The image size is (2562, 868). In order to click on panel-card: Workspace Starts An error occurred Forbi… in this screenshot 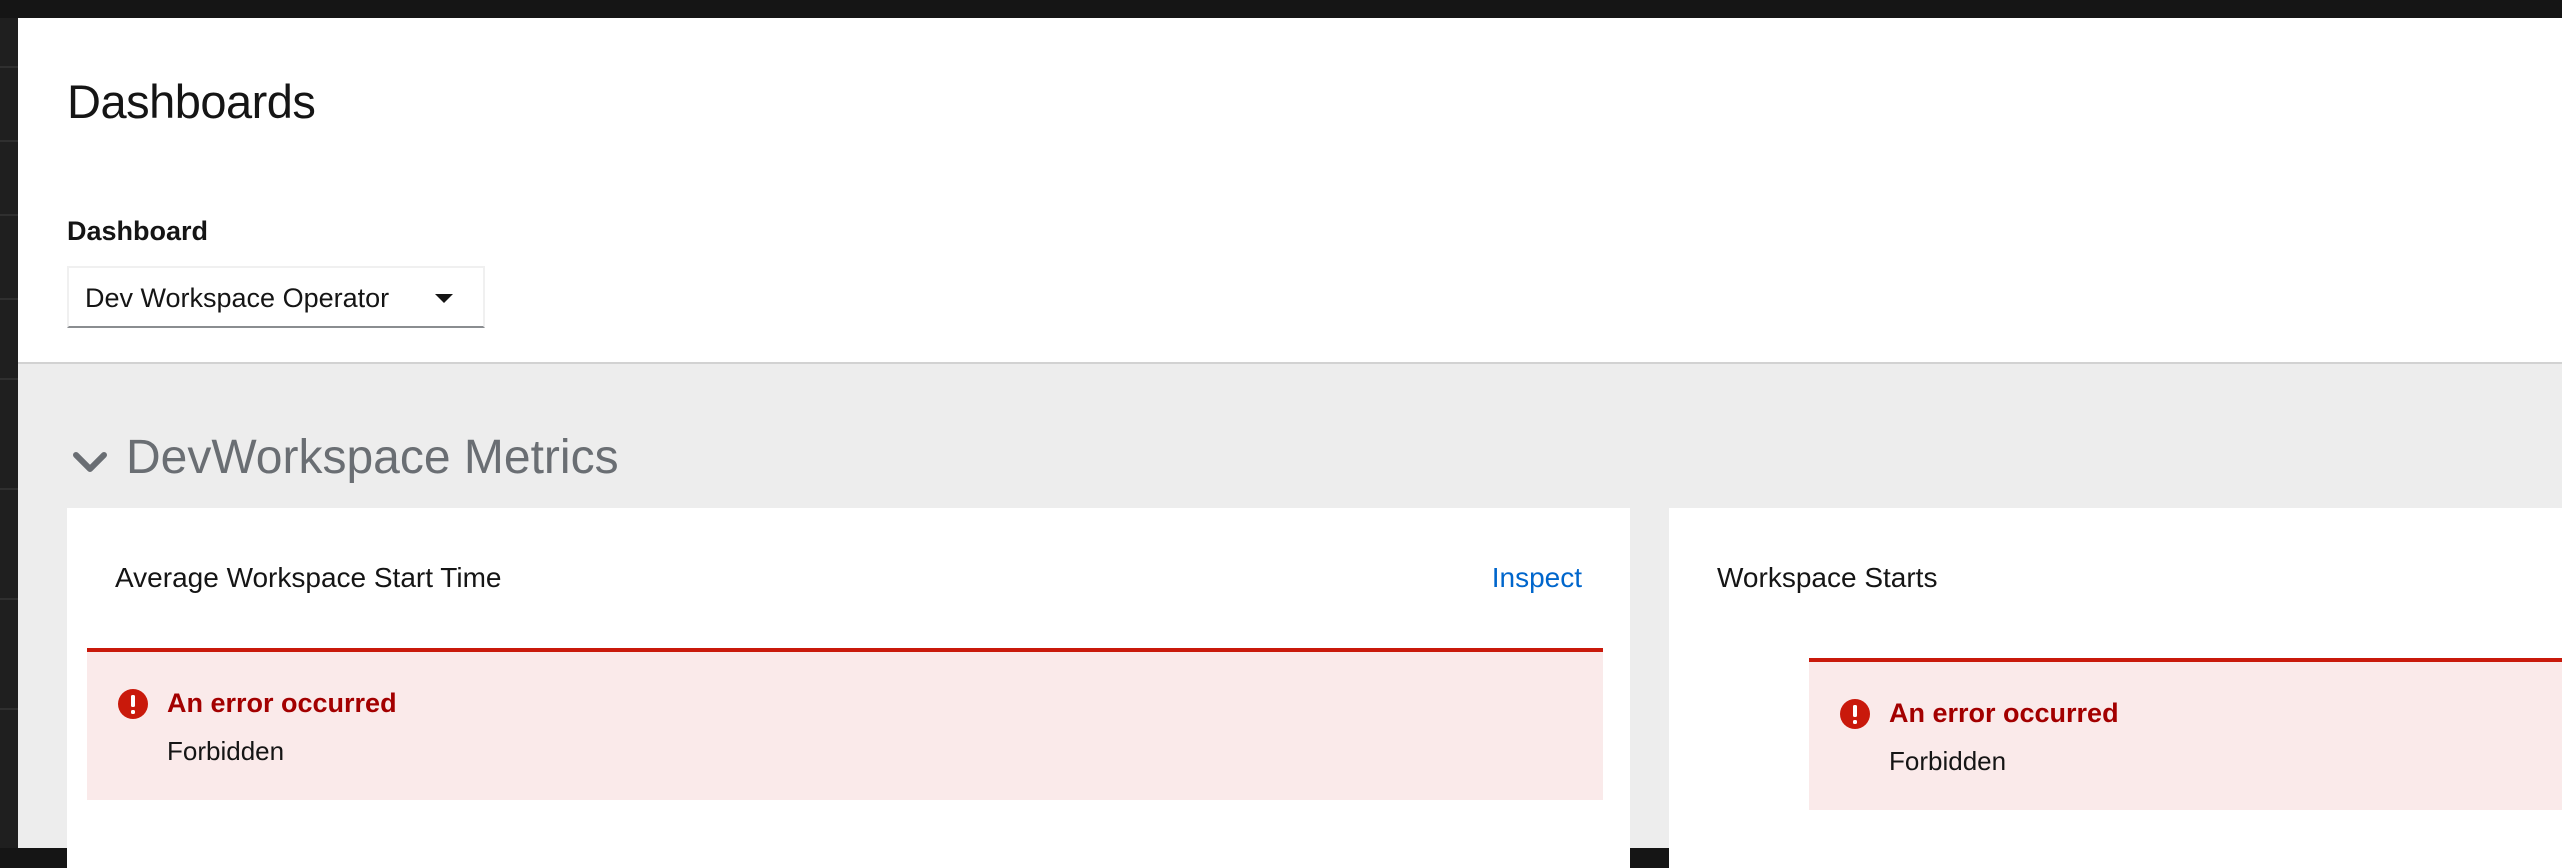, I will do `click(2115, 688)`.